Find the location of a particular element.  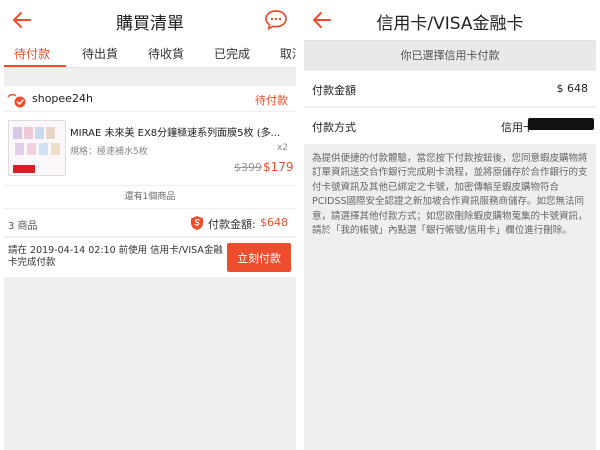

total-amount: $648 is located at coordinates (274, 222).